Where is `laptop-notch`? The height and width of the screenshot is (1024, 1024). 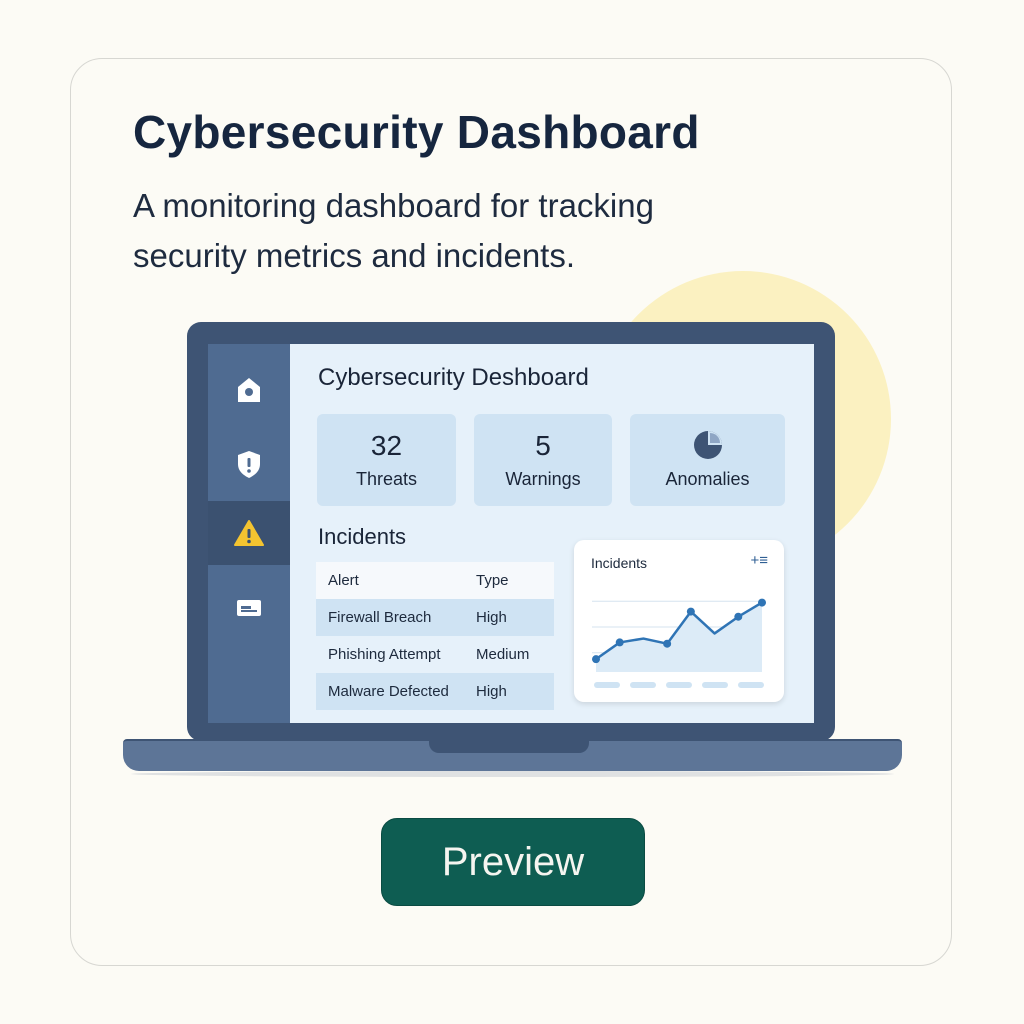 laptop-notch is located at coordinates (509, 747).